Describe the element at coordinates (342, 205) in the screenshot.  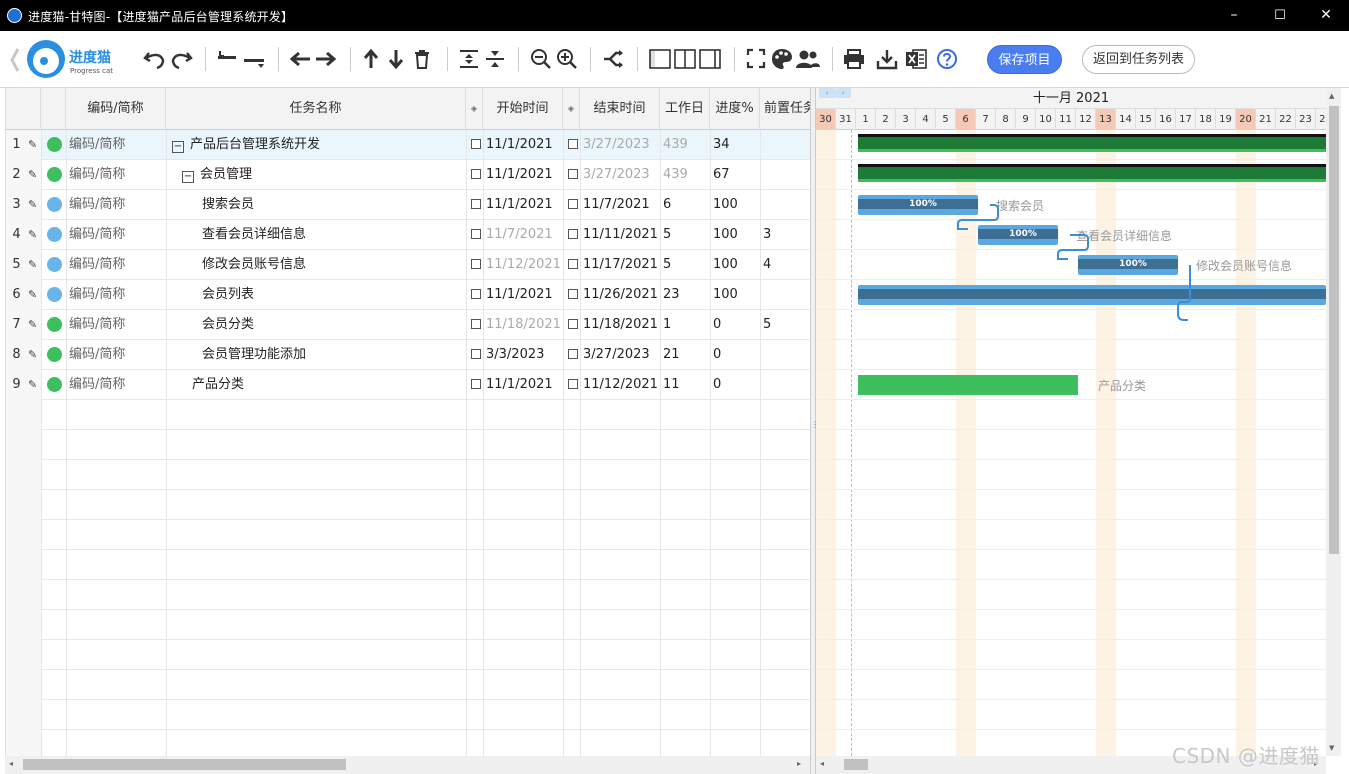
I see `task-name-cell: 搜索会员` at that location.